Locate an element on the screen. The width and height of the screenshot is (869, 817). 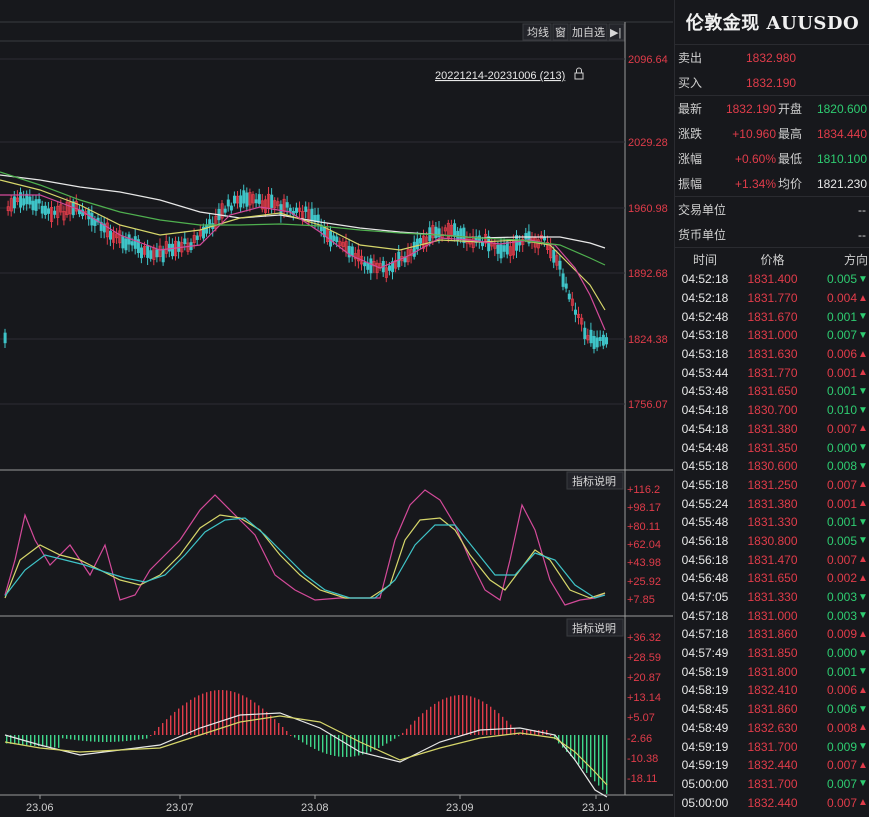
tick-price: 1831.630 is located at coordinates (772, 354).